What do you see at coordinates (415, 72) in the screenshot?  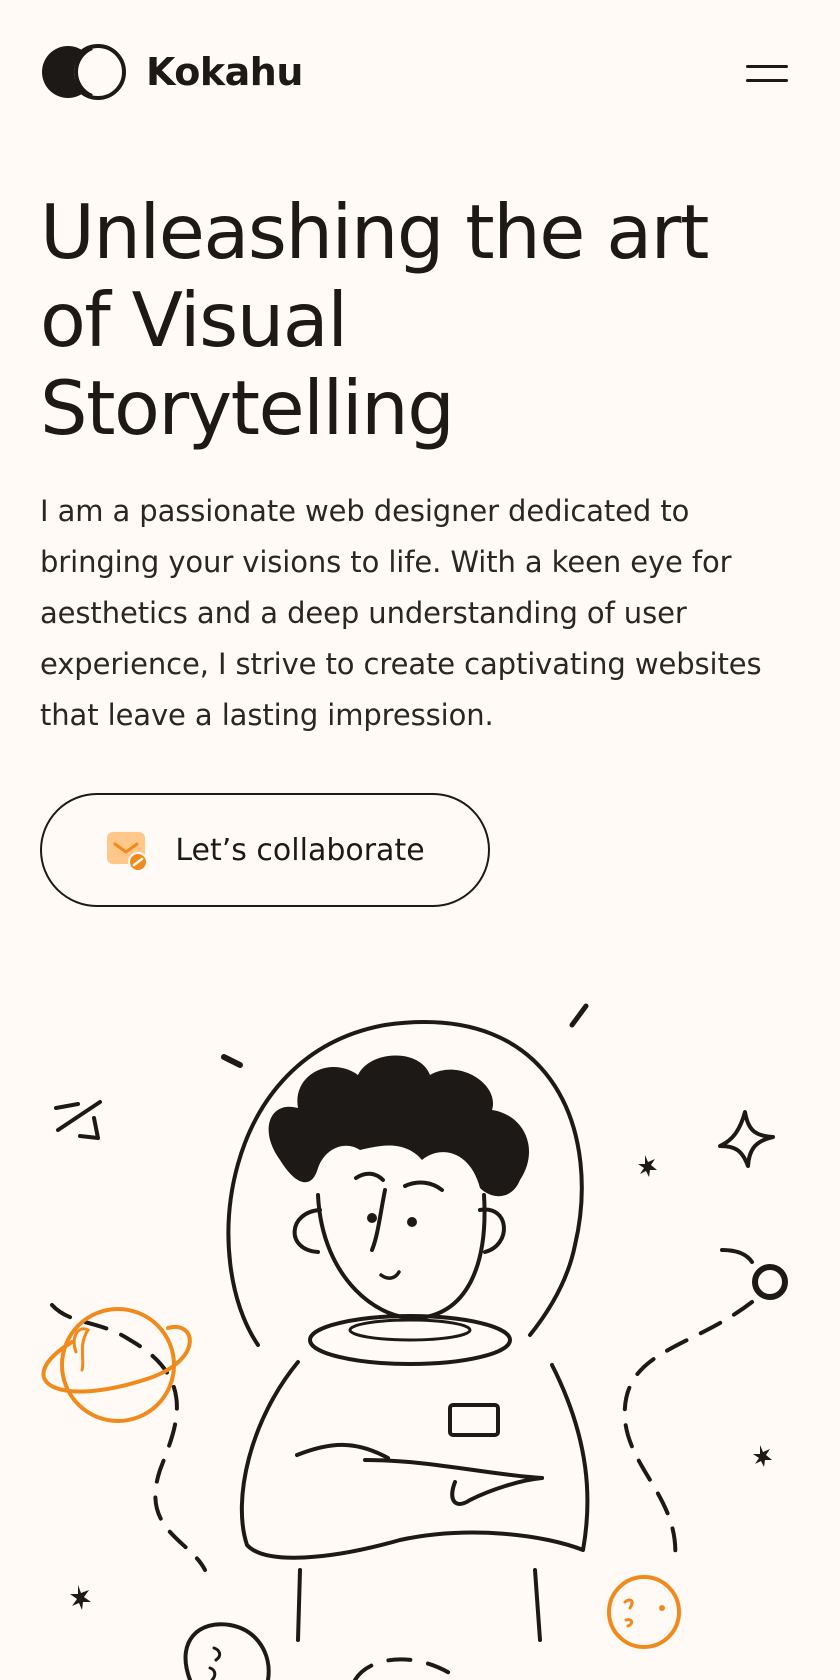 I see `site-header: Kokahu` at bounding box center [415, 72].